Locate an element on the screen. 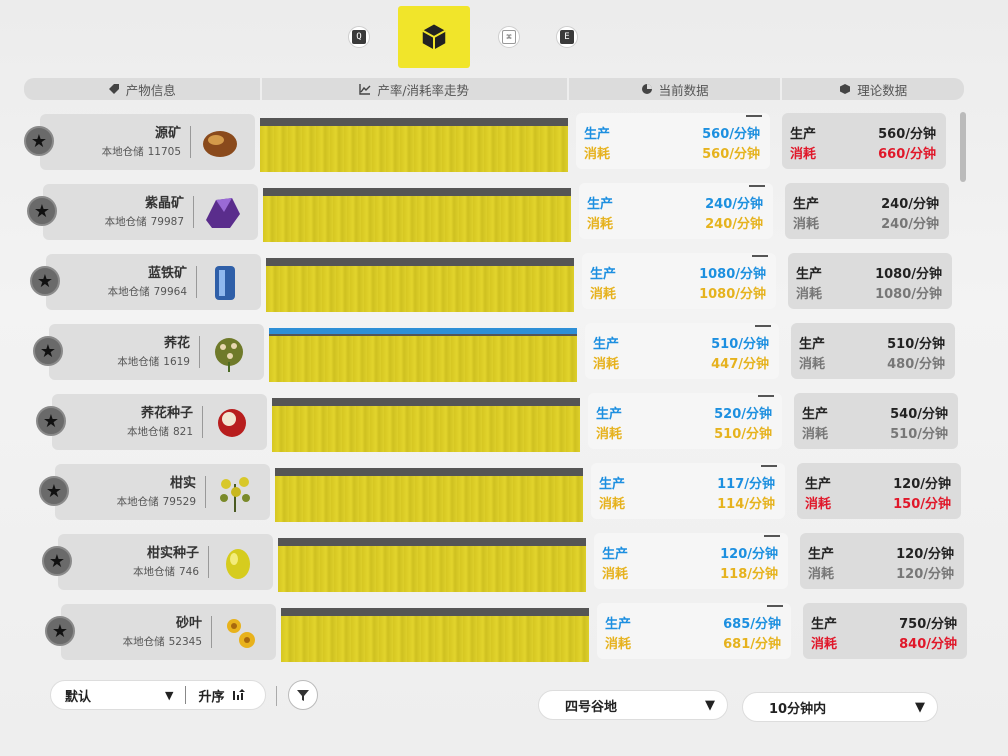 This screenshot has height=756, width=1008. current-data-card: 生产 1080/分钟 消耗 1080/分钟 is located at coordinates (679, 281).